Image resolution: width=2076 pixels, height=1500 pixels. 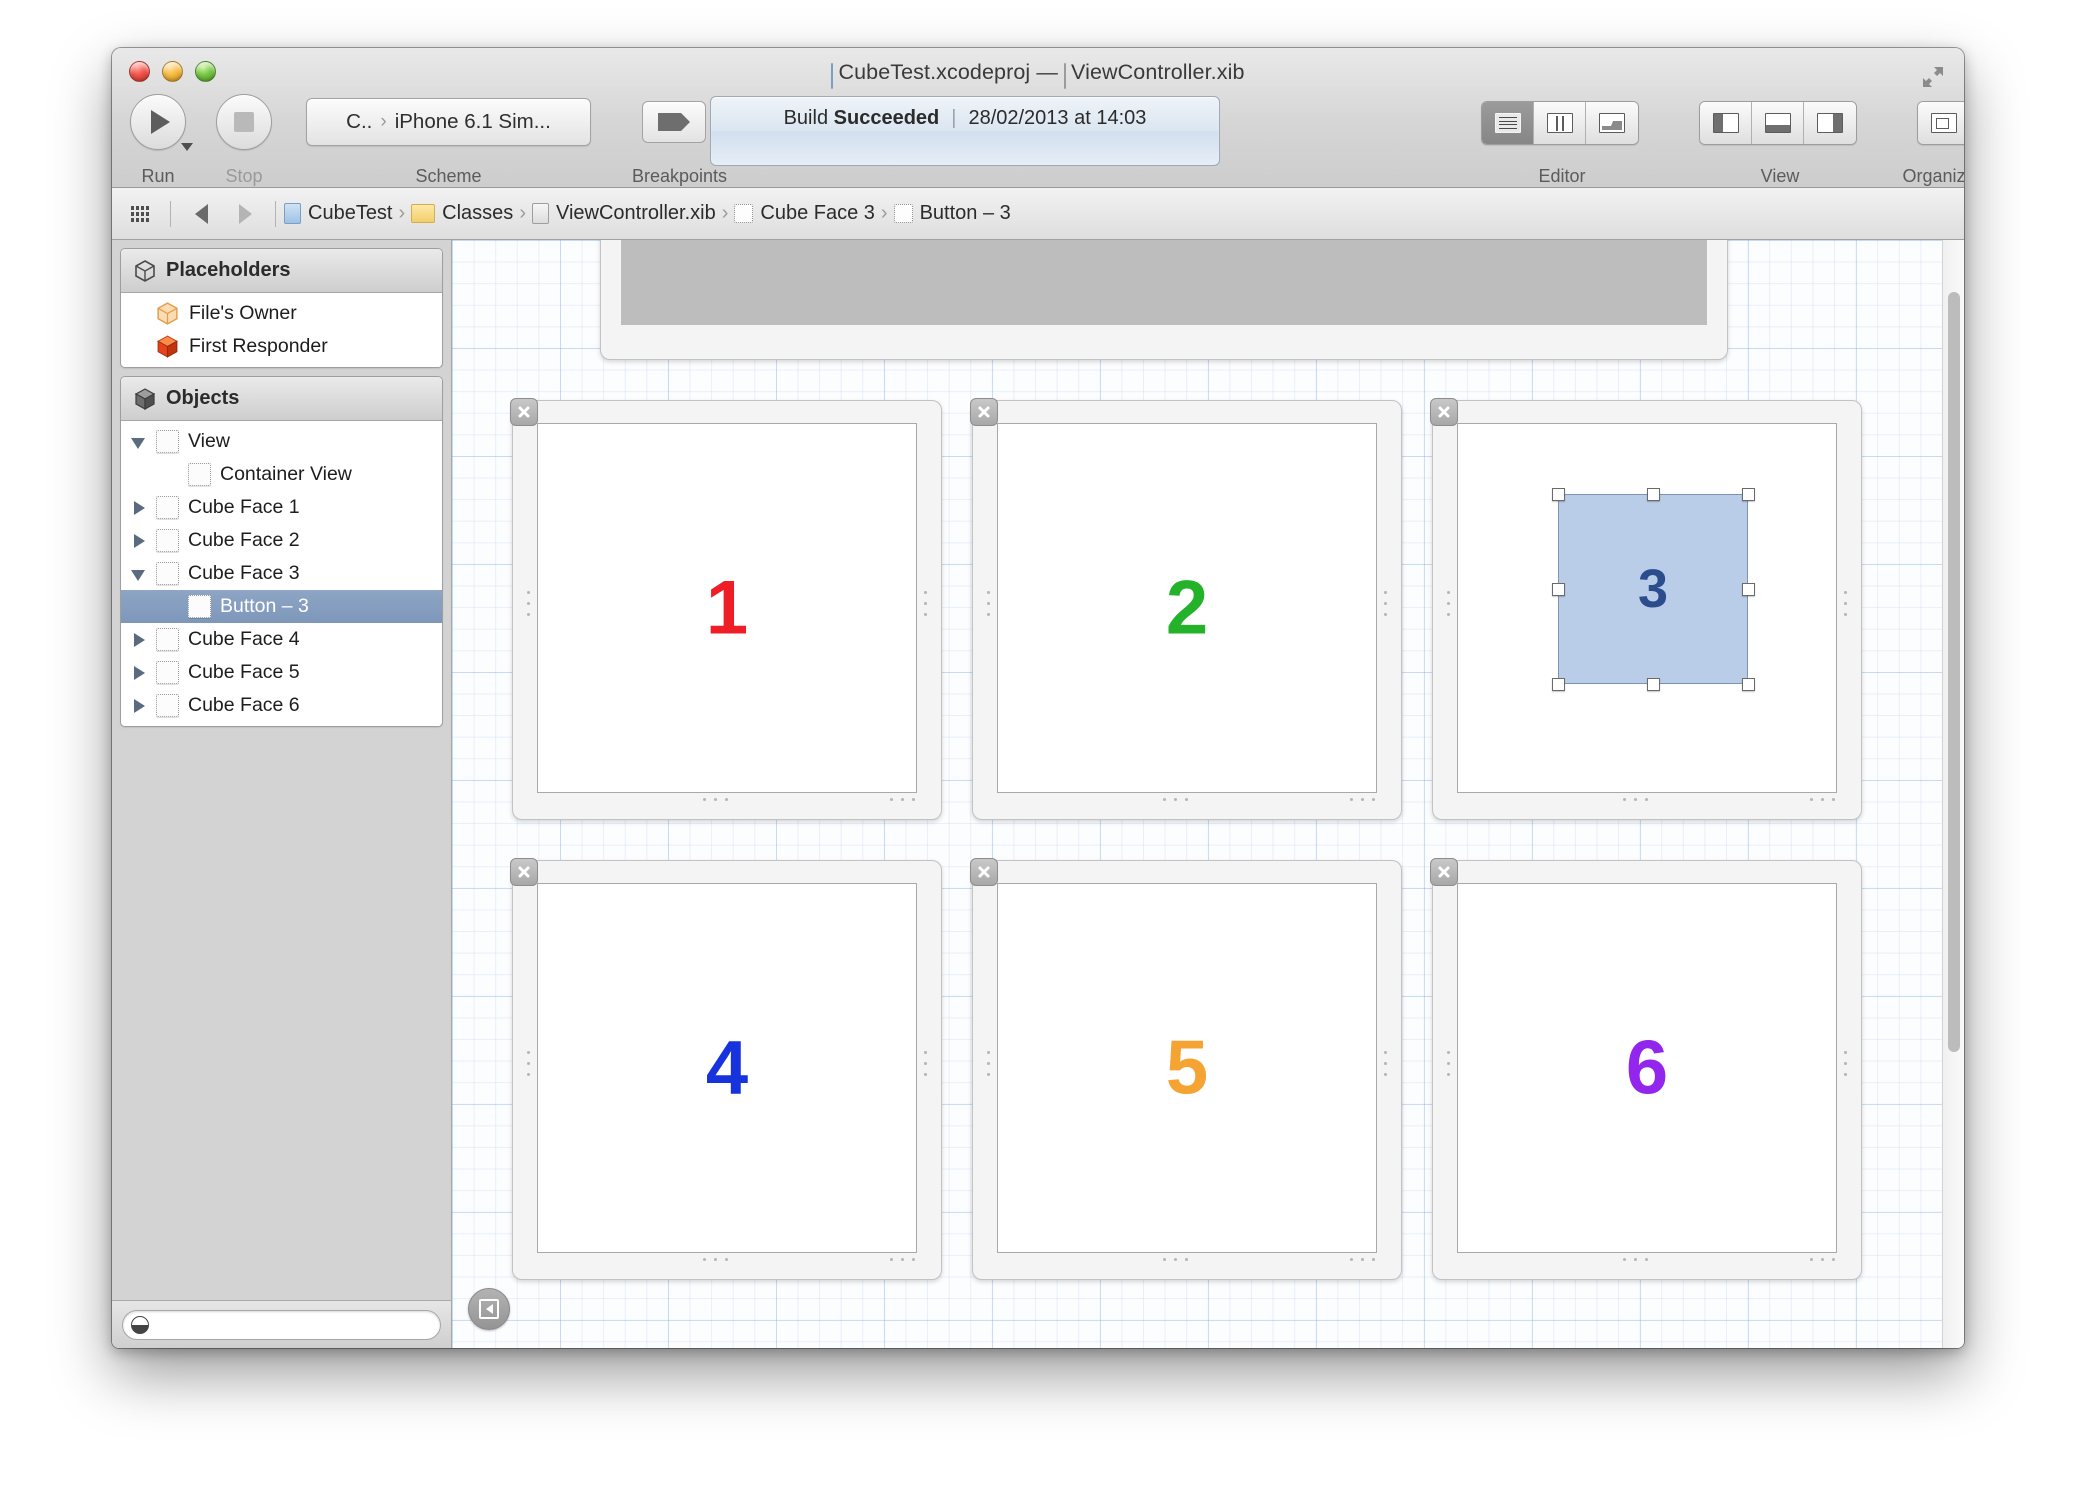 What do you see at coordinates (244, 705) in the screenshot?
I see `outline-row-label: Cube Face 6` at bounding box center [244, 705].